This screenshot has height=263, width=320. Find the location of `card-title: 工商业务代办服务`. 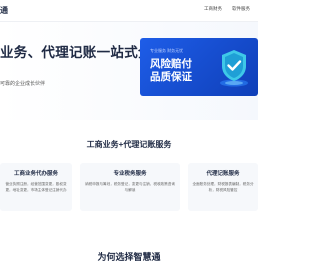

card-title: 工商业务代办服务 is located at coordinates (35, 174).